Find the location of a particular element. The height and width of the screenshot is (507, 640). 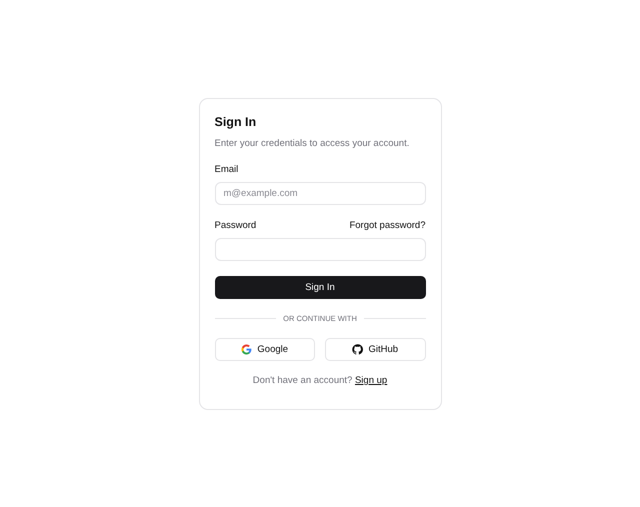

sign-in-button: Sign In is located at coordinates (320, 287).